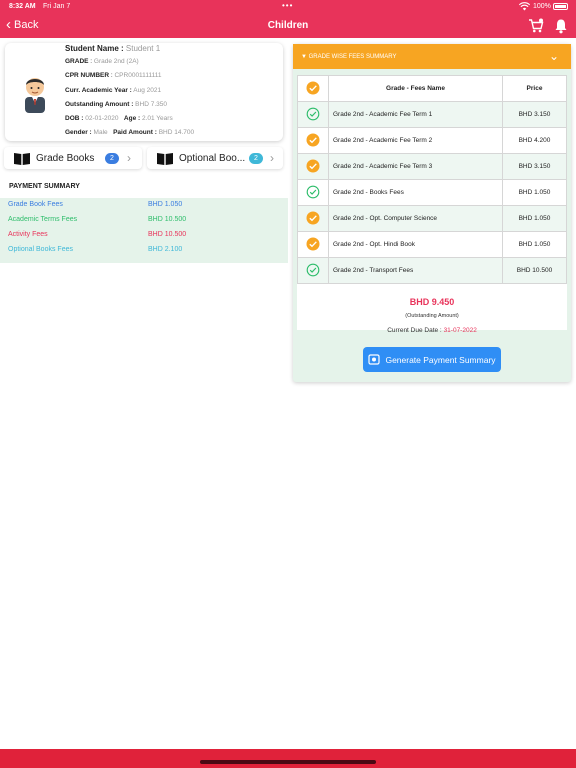 This screenshot has width=576, height=768. Describe the element at coordinates (542, 6) in the screenshot. I see `battery-percent: 100%` at that location.